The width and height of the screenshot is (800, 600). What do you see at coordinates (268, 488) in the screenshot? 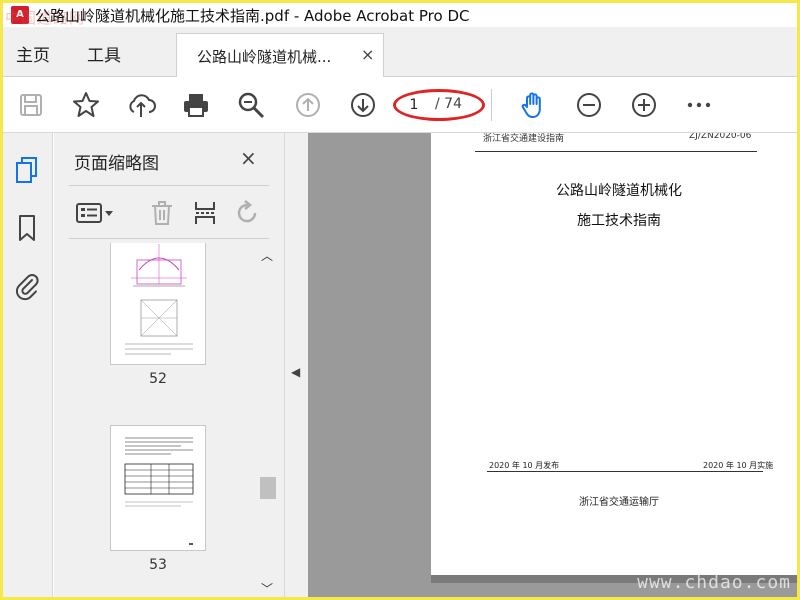
I see `scroll-thumb` at bounding box center [268, 488].